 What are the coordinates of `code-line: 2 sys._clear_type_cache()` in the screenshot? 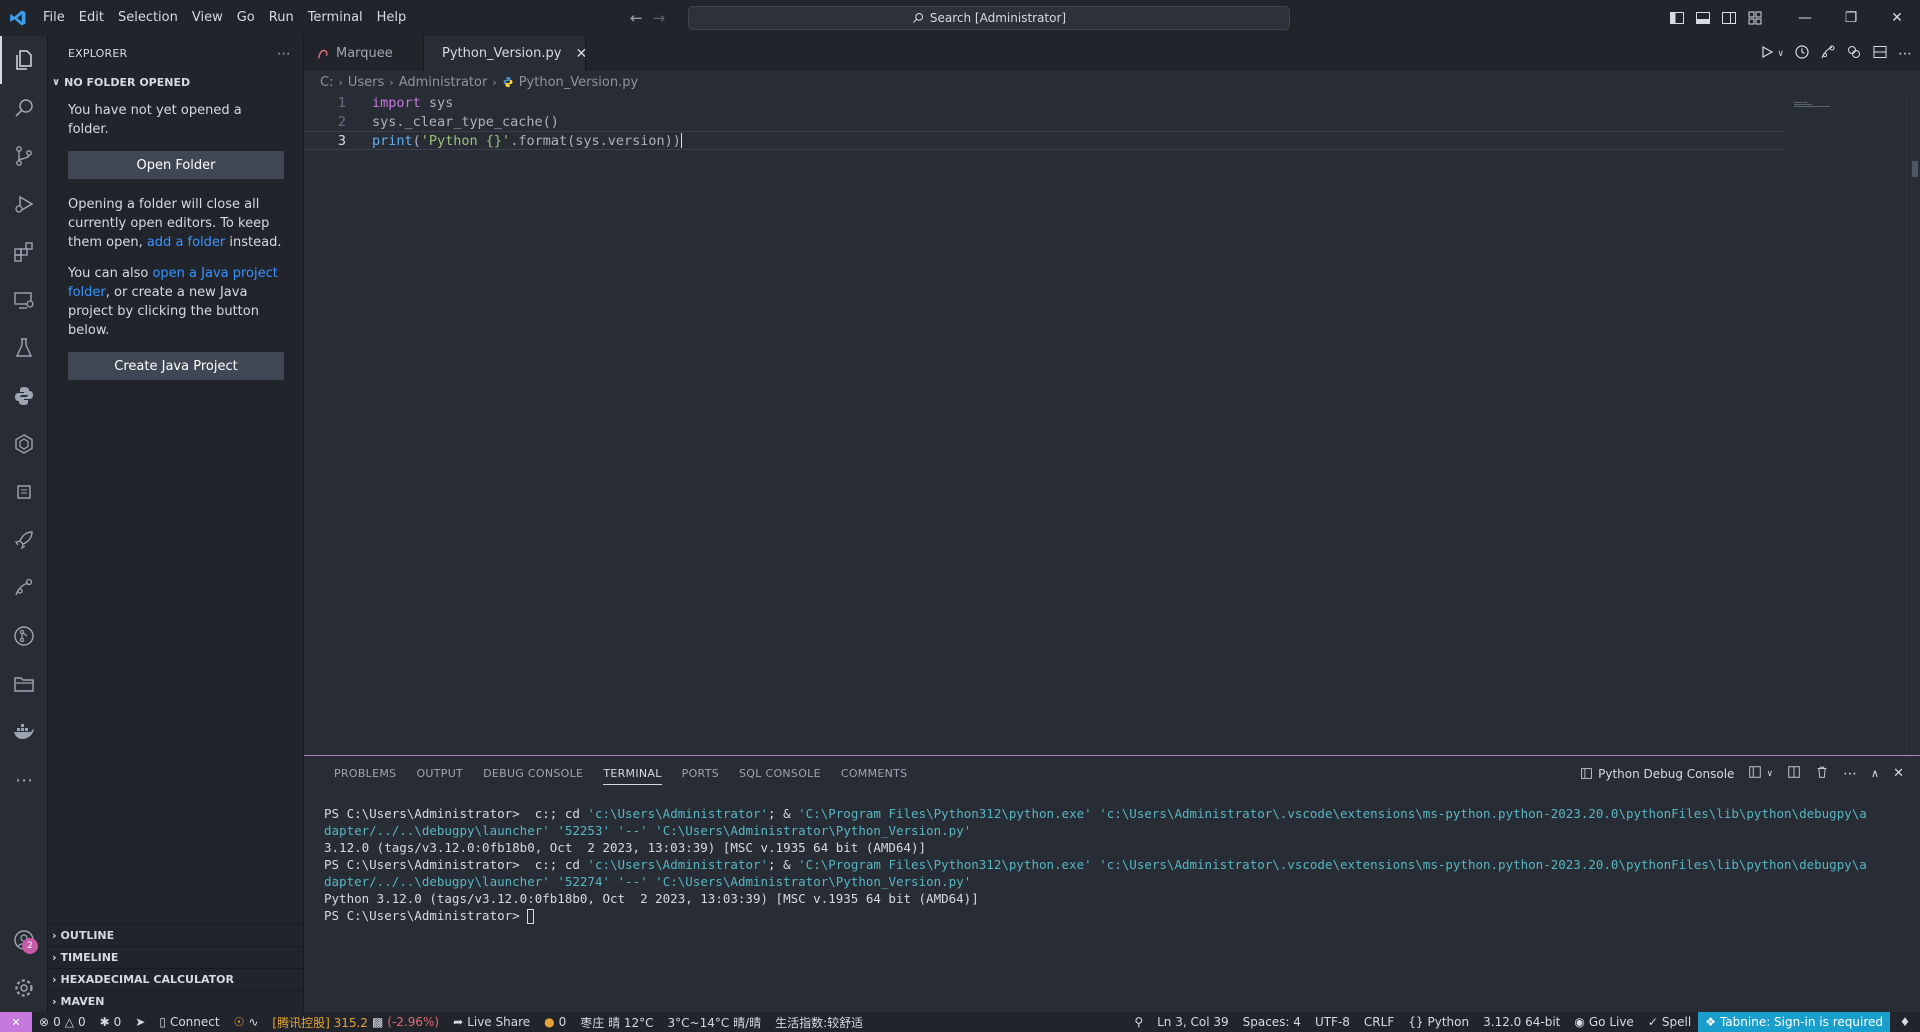 It's located at (1112, 121).